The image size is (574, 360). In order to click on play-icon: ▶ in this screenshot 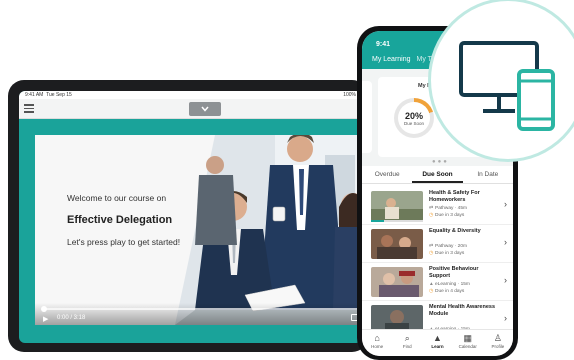, I will do `click(45, 319)`.